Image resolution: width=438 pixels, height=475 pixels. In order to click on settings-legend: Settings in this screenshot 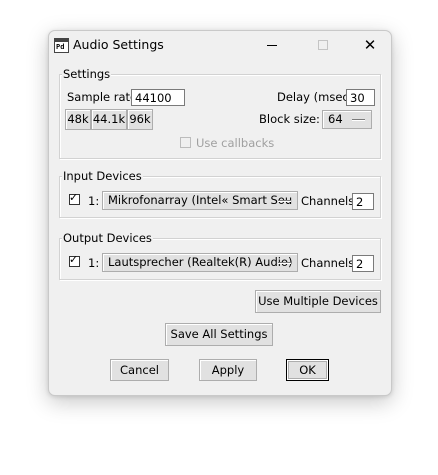, I will do `click(87, 74)`.